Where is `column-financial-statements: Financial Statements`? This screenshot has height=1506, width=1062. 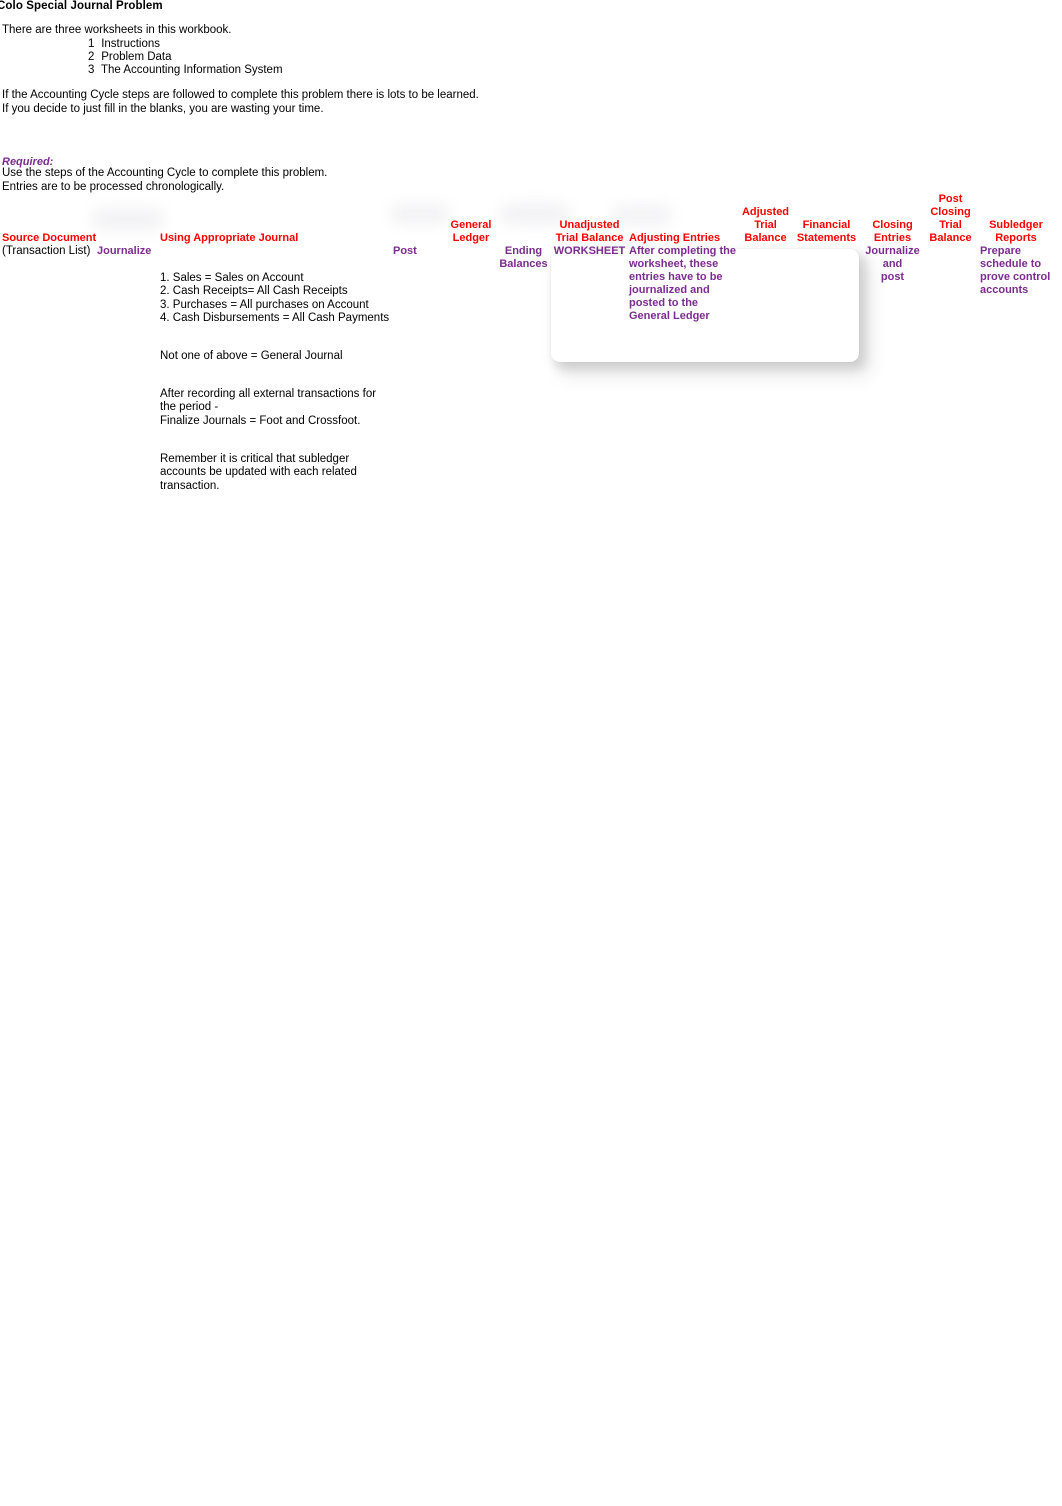
column-financial-statements: Financial Statements is located at coordinates (826, 232).